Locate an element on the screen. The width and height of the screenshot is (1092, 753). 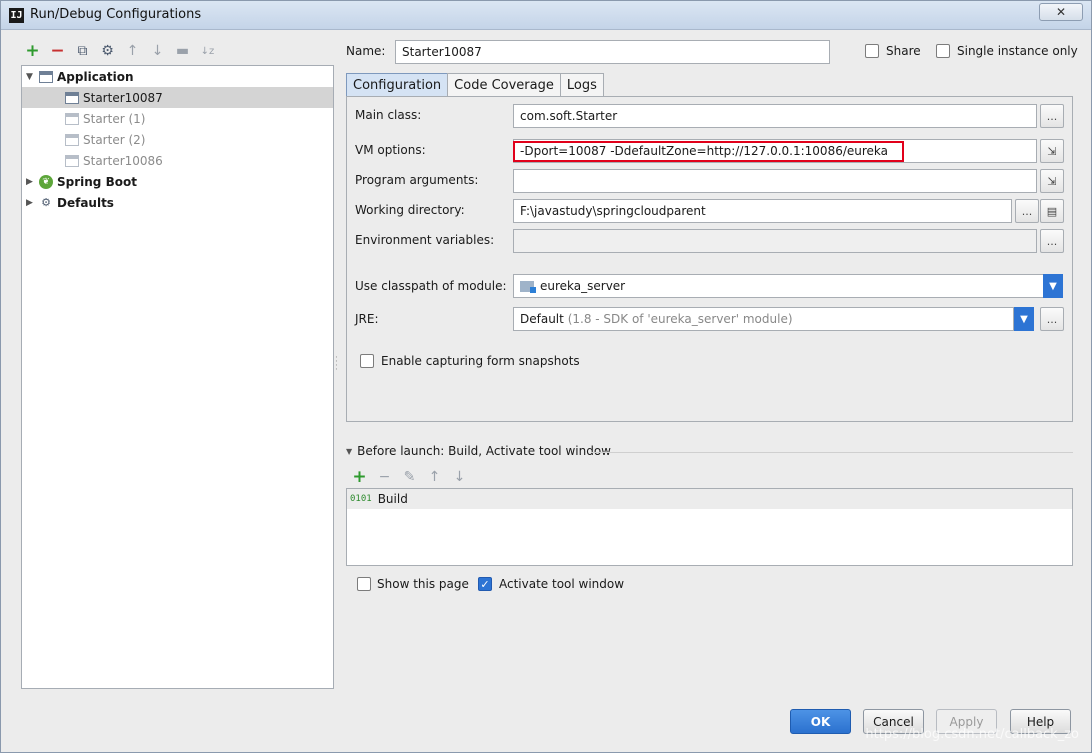
tab-configuration: Configuration is located at coordinates (397, 85).